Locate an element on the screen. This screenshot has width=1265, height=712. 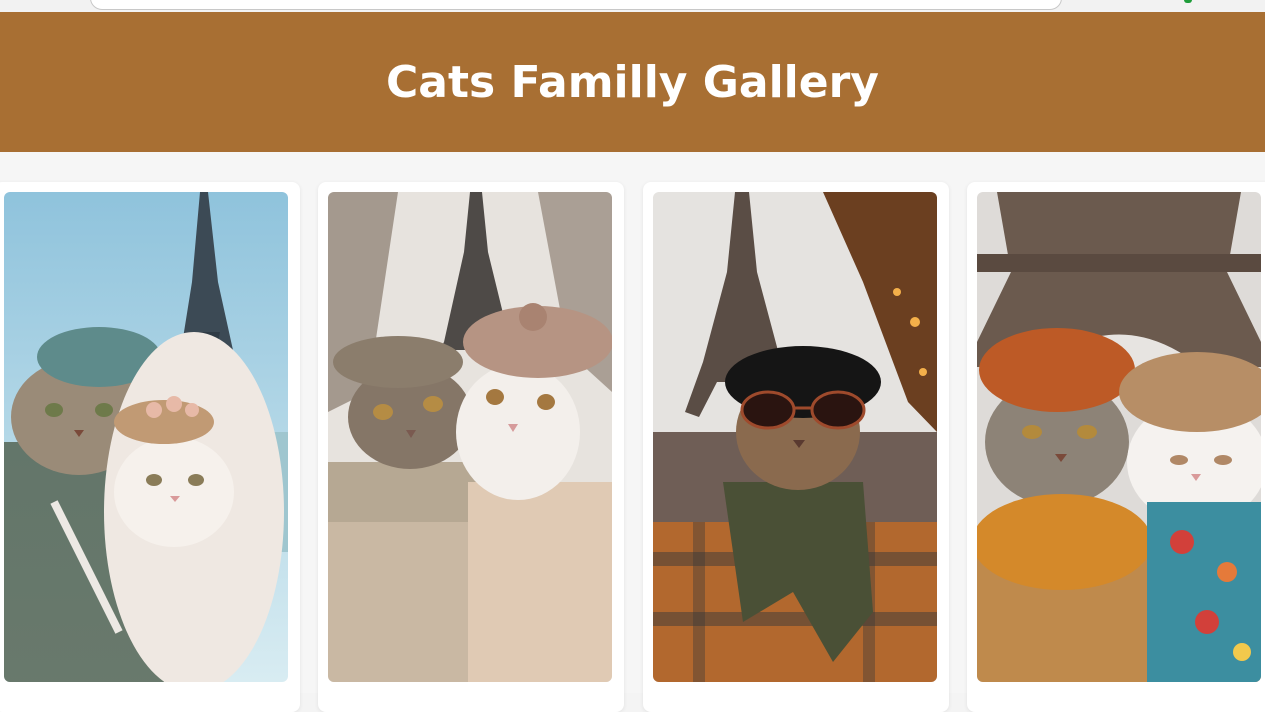
page-title: Cats Familly Gallery is located at coordinates (632, 82).